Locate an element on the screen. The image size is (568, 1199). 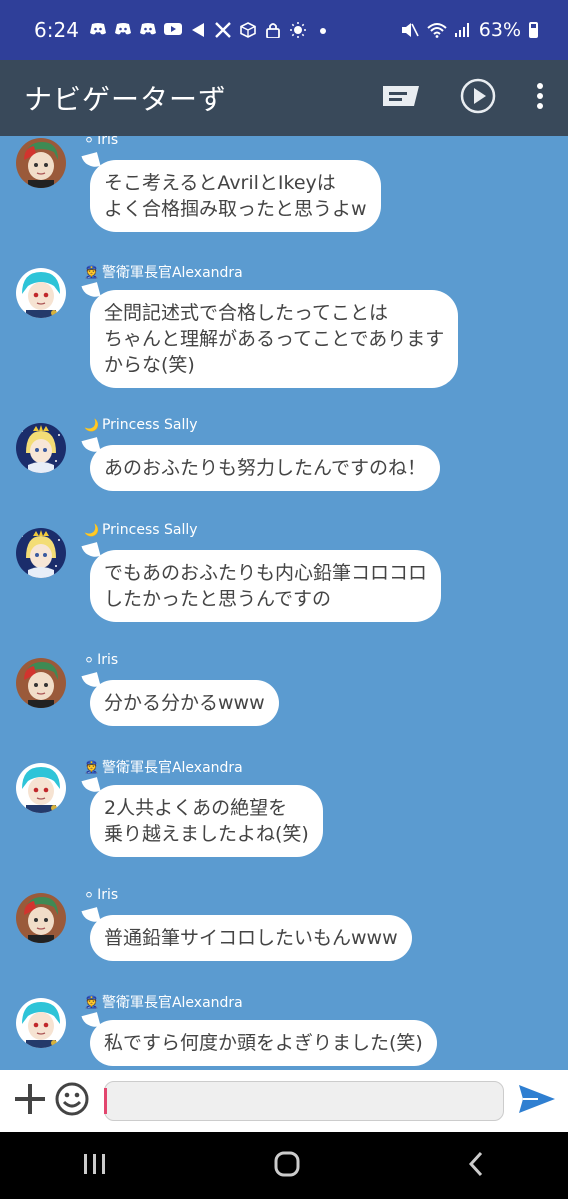
sun-icon is located at coordinates (298, 30).